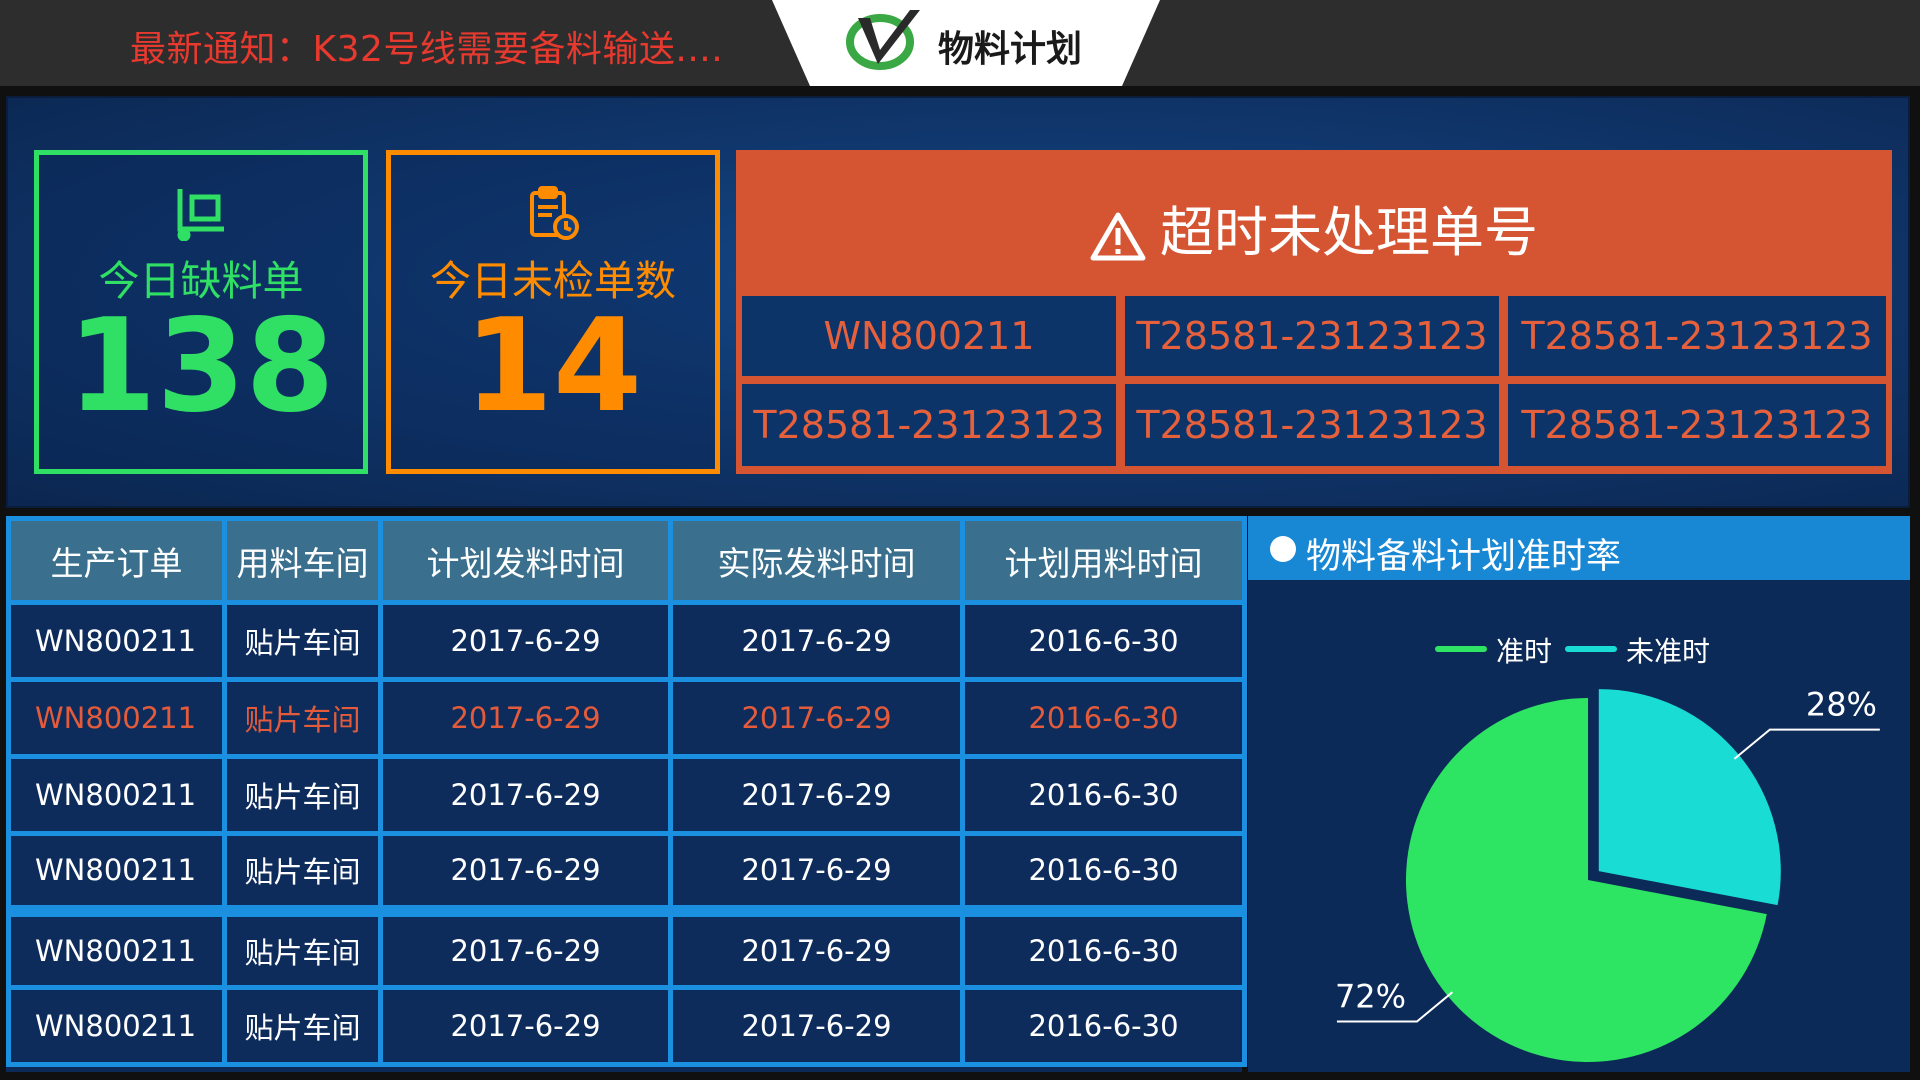 The height and width of the screenshot is (1080, 1920). I want to click on kpi-shortage-card: 今日缺料单 138, so click(201, 312).